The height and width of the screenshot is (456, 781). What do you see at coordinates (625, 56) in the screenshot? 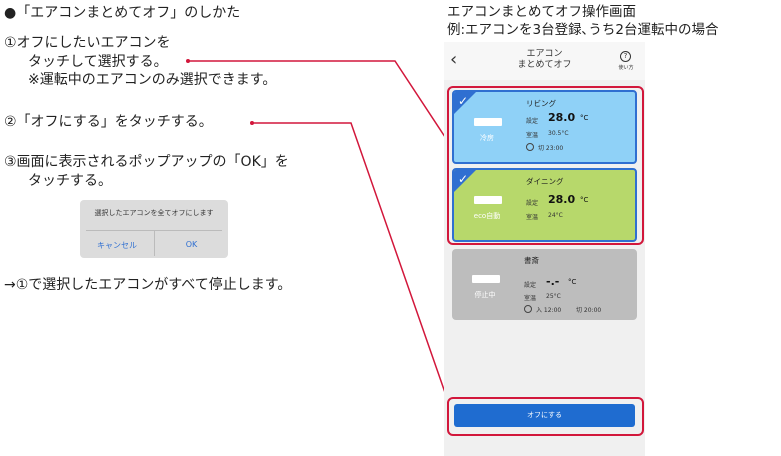
I see `help-icon: ?` at bounding box center [625, 56].